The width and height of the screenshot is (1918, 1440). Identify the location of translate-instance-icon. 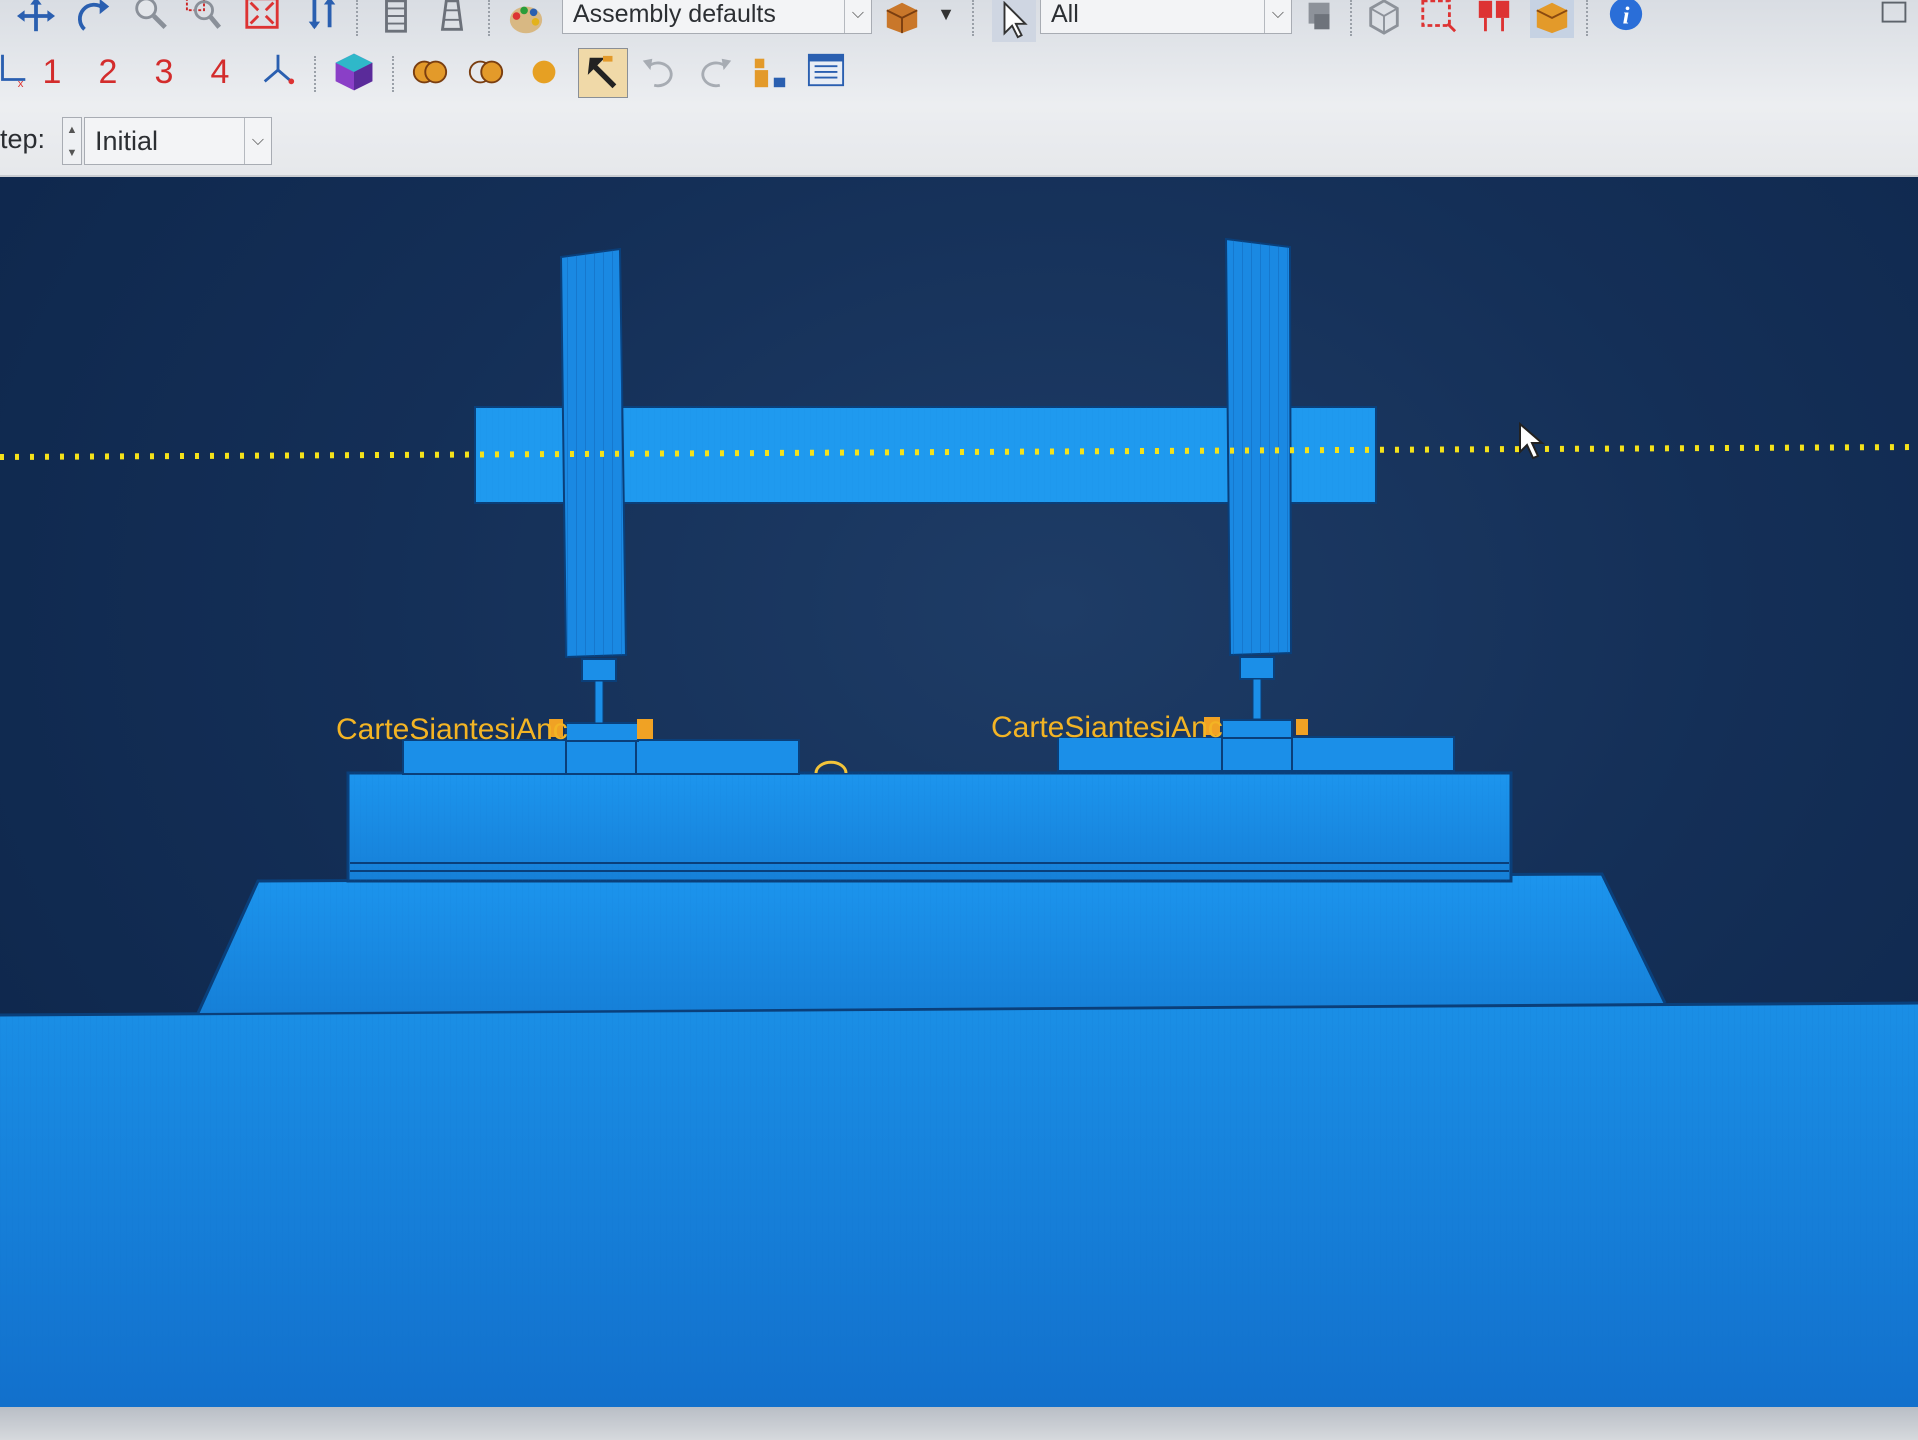
(603, 73).